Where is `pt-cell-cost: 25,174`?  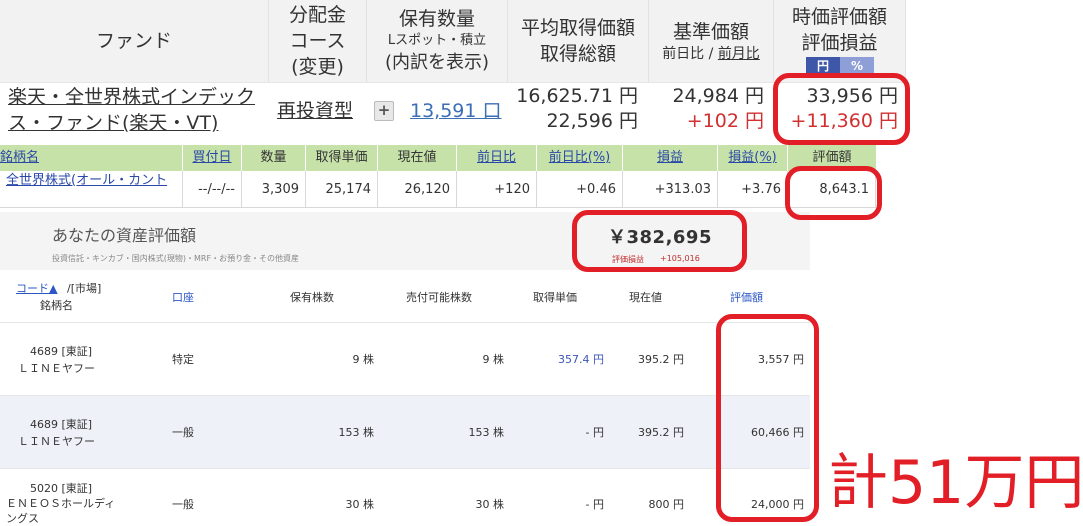 pt-cell-cost: 25,174 is located at coordinates (342, 189).